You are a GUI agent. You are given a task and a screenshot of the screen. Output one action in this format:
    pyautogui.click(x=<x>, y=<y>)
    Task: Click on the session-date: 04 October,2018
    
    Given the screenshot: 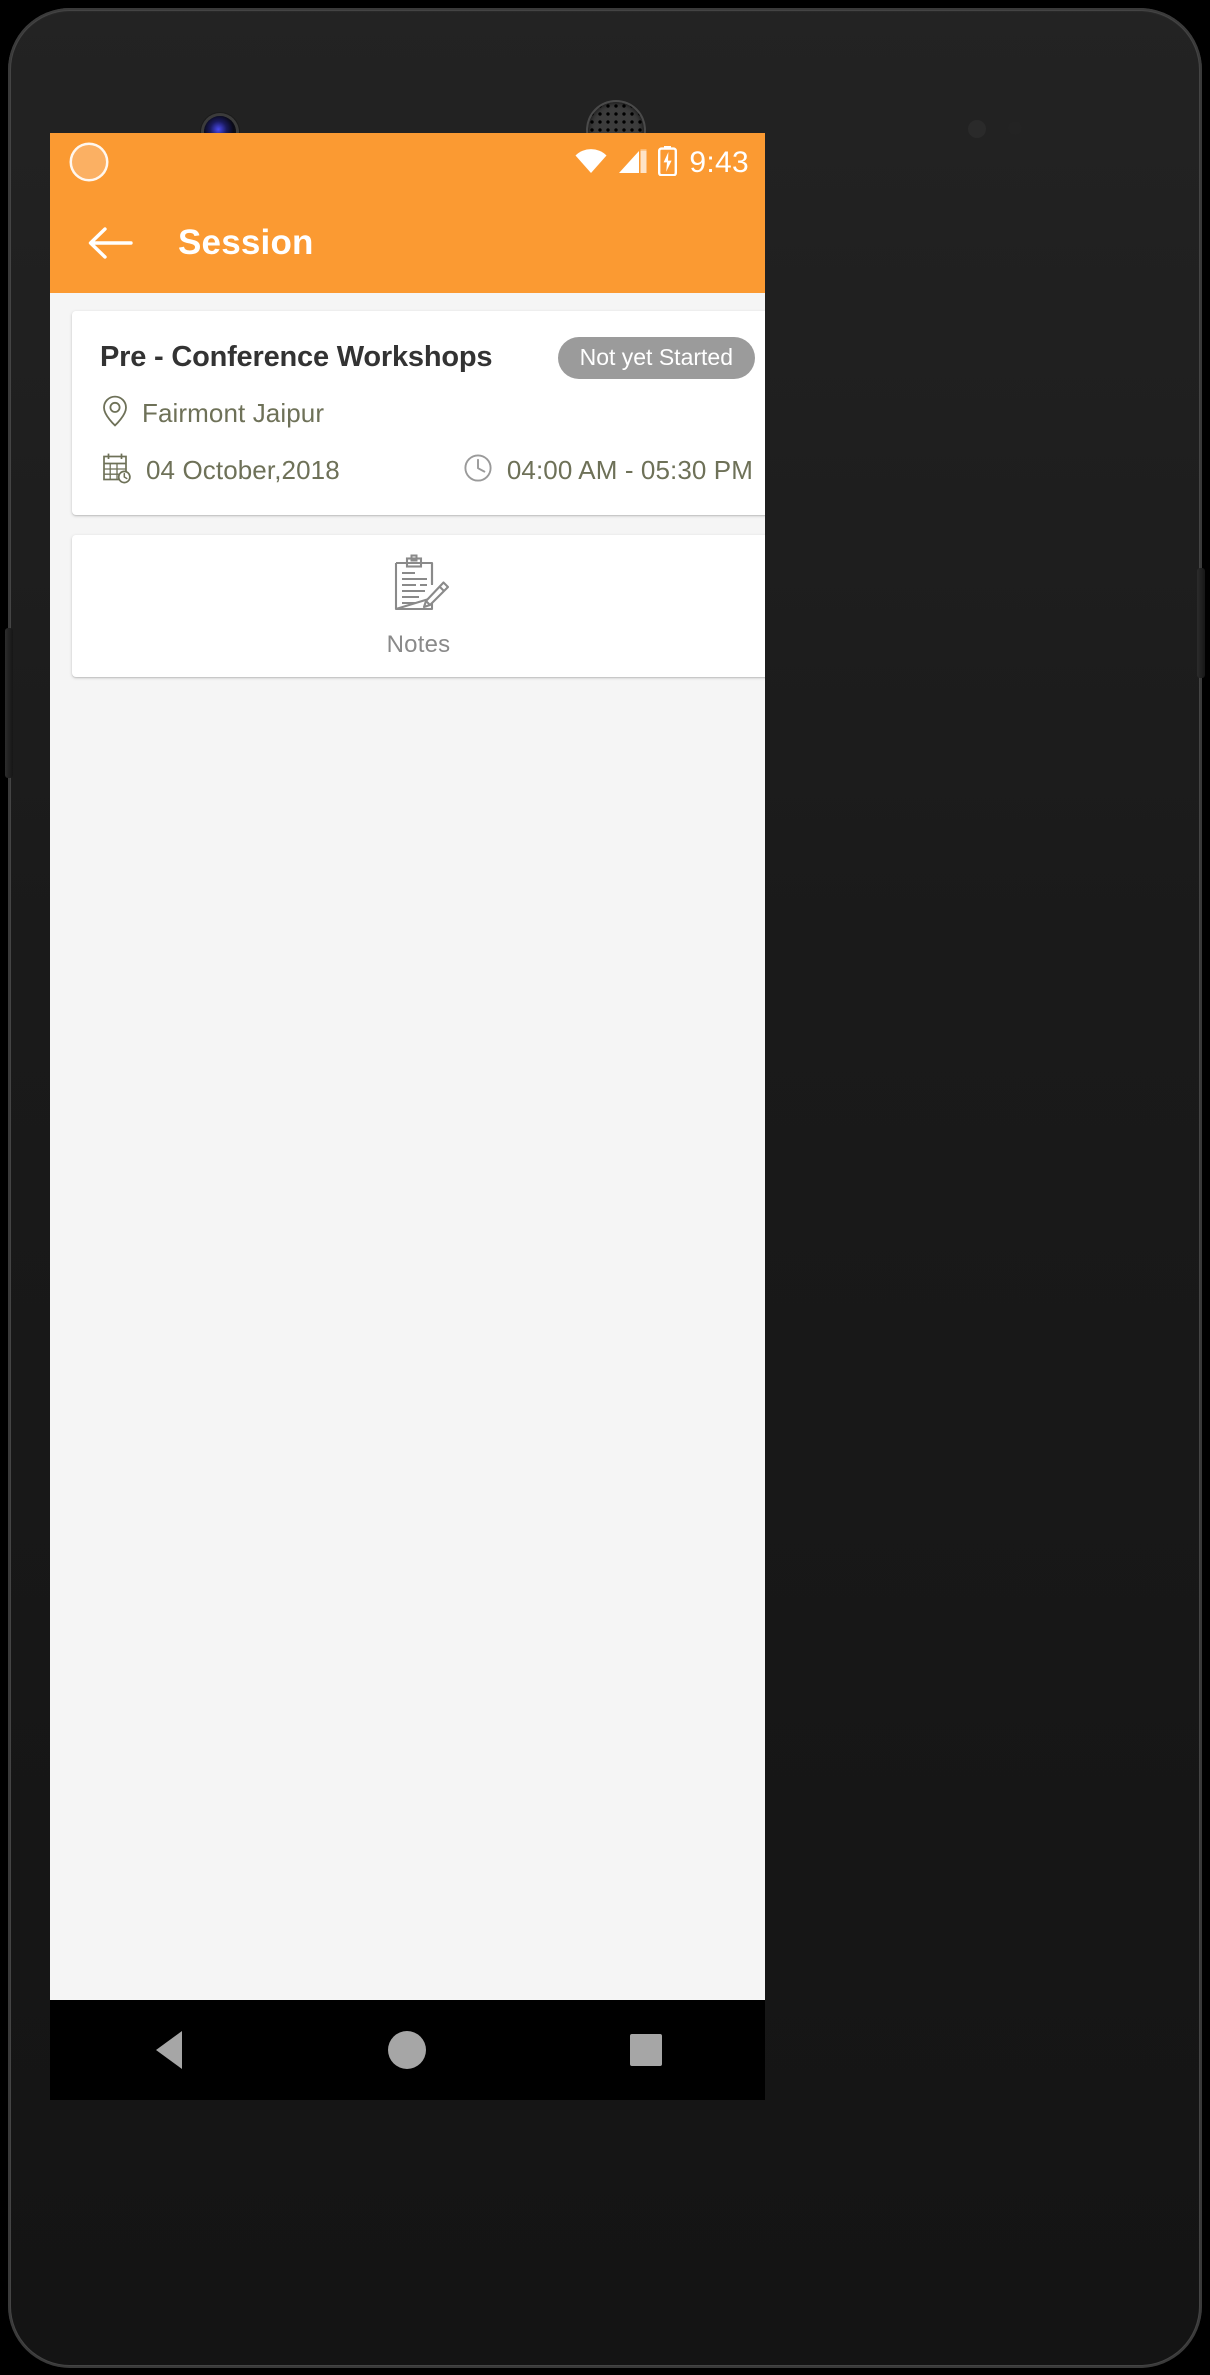 What is the action you would take?
    pyautogui.click(x=221, y=470)
    